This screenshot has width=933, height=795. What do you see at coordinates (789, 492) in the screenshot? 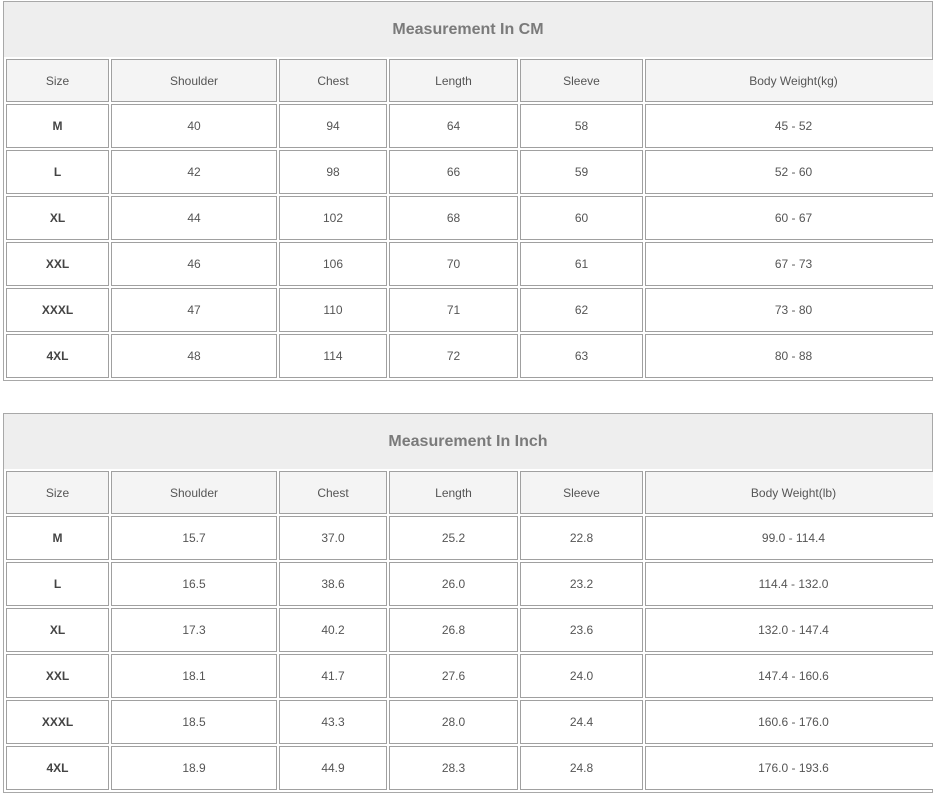
I see `header-body-weight: Body Weight(lb)` at bounding box center [789, 492].